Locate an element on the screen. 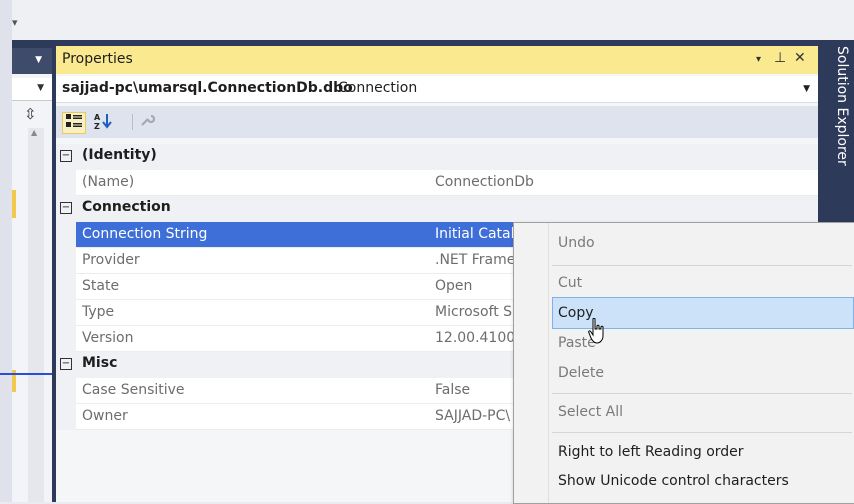 This screenshot has width=854, height=504. menu-item-cut: Cut is located at coordinates (570, 283).